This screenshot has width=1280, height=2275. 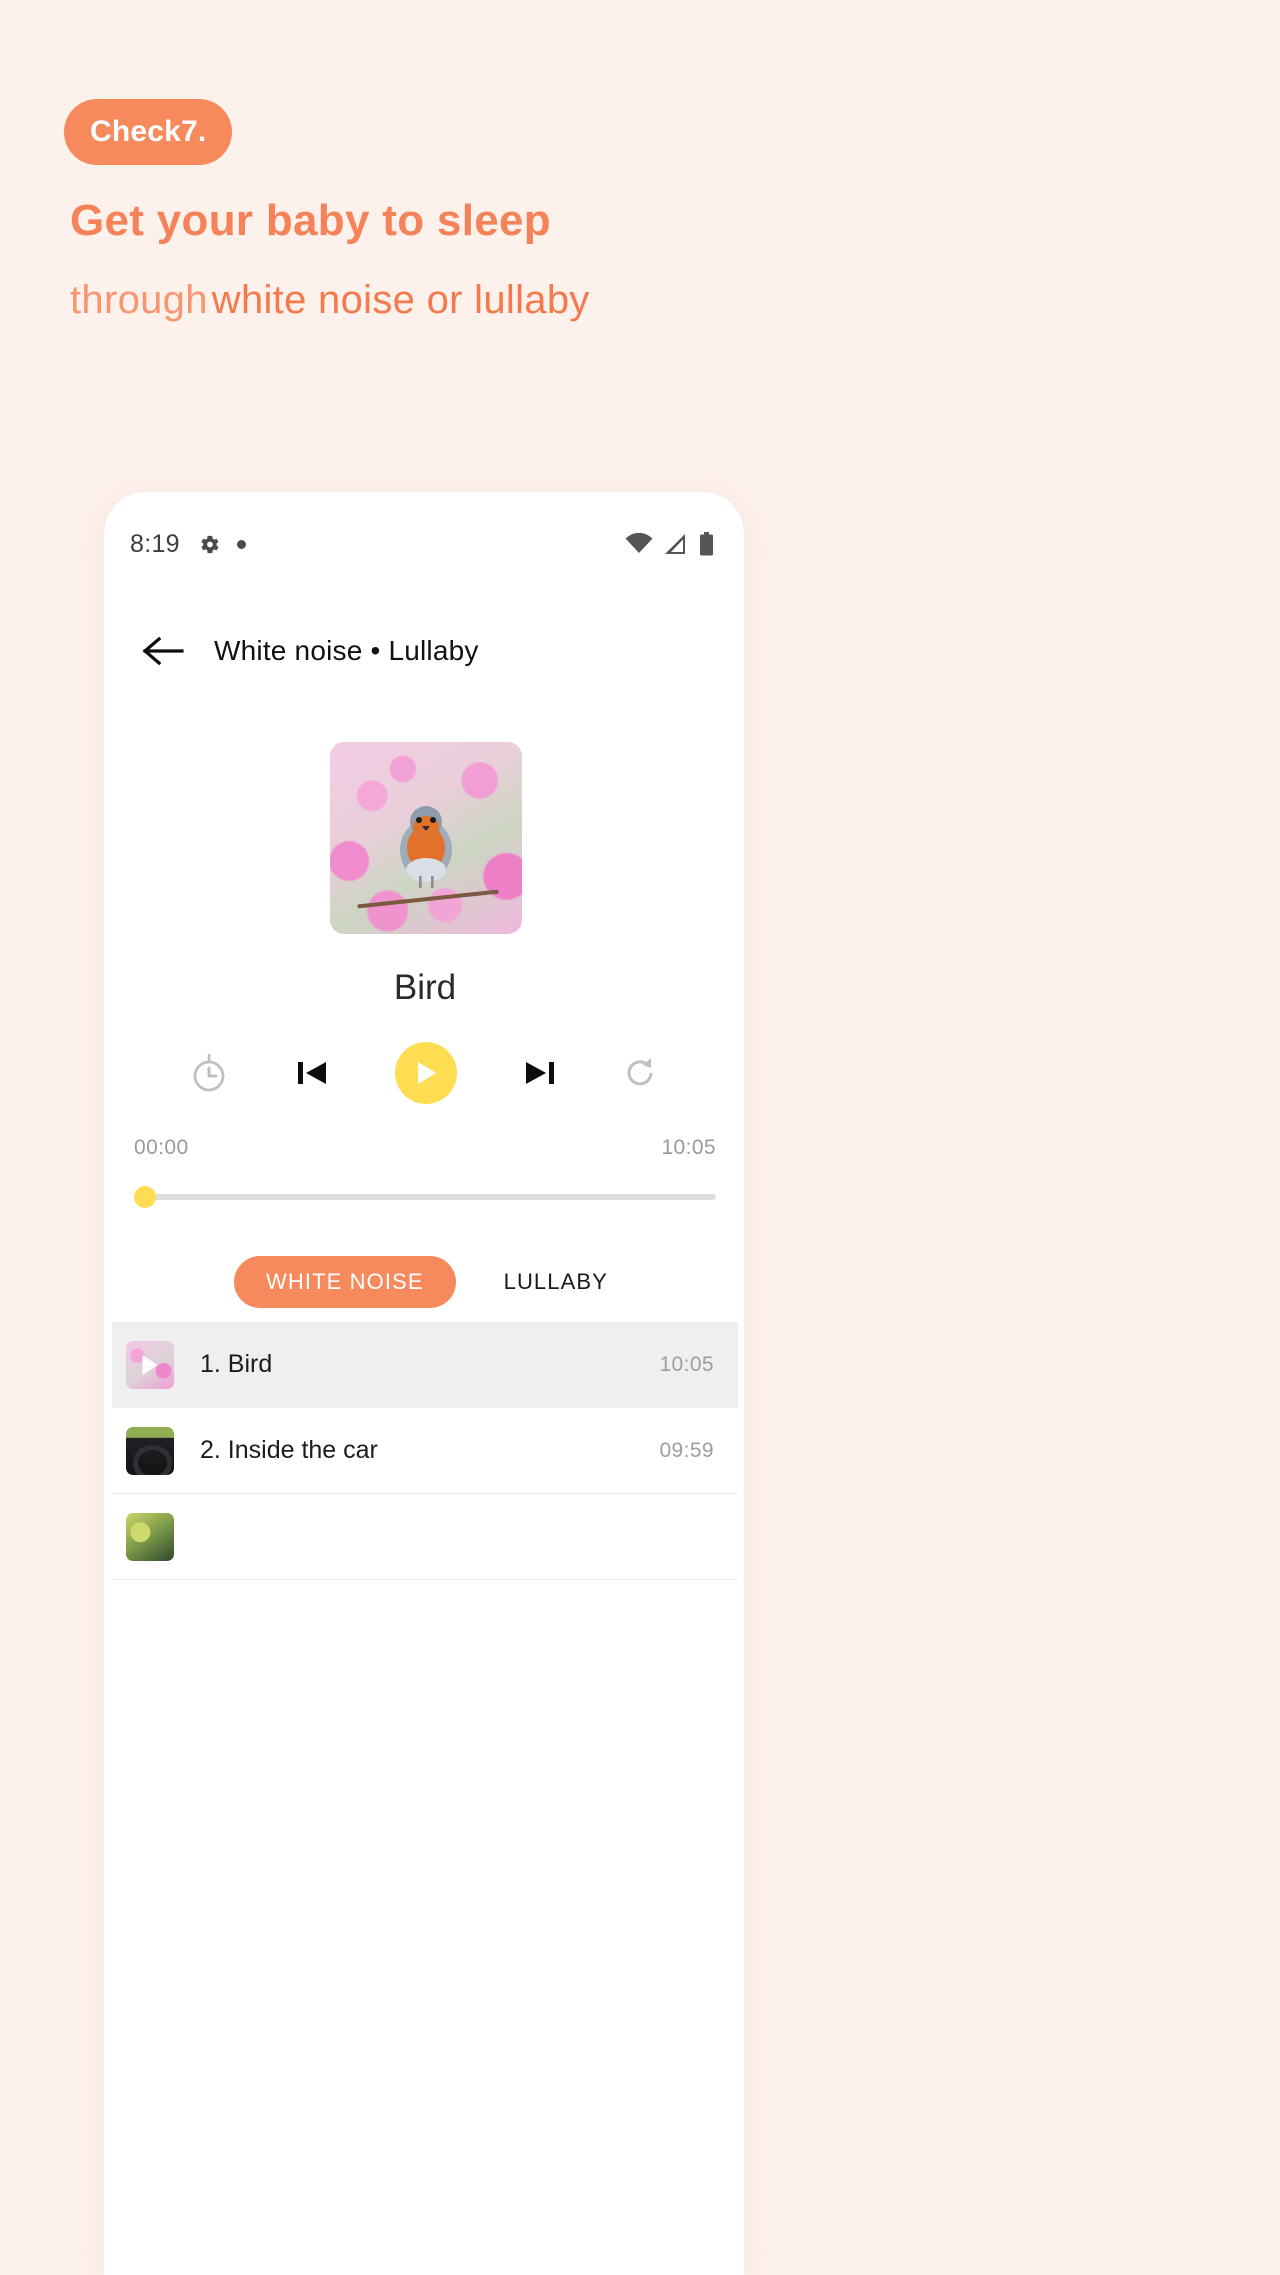 I want to click on category-tabs: WHITE NOISE LULLABY, so click(x=425, y=1282).